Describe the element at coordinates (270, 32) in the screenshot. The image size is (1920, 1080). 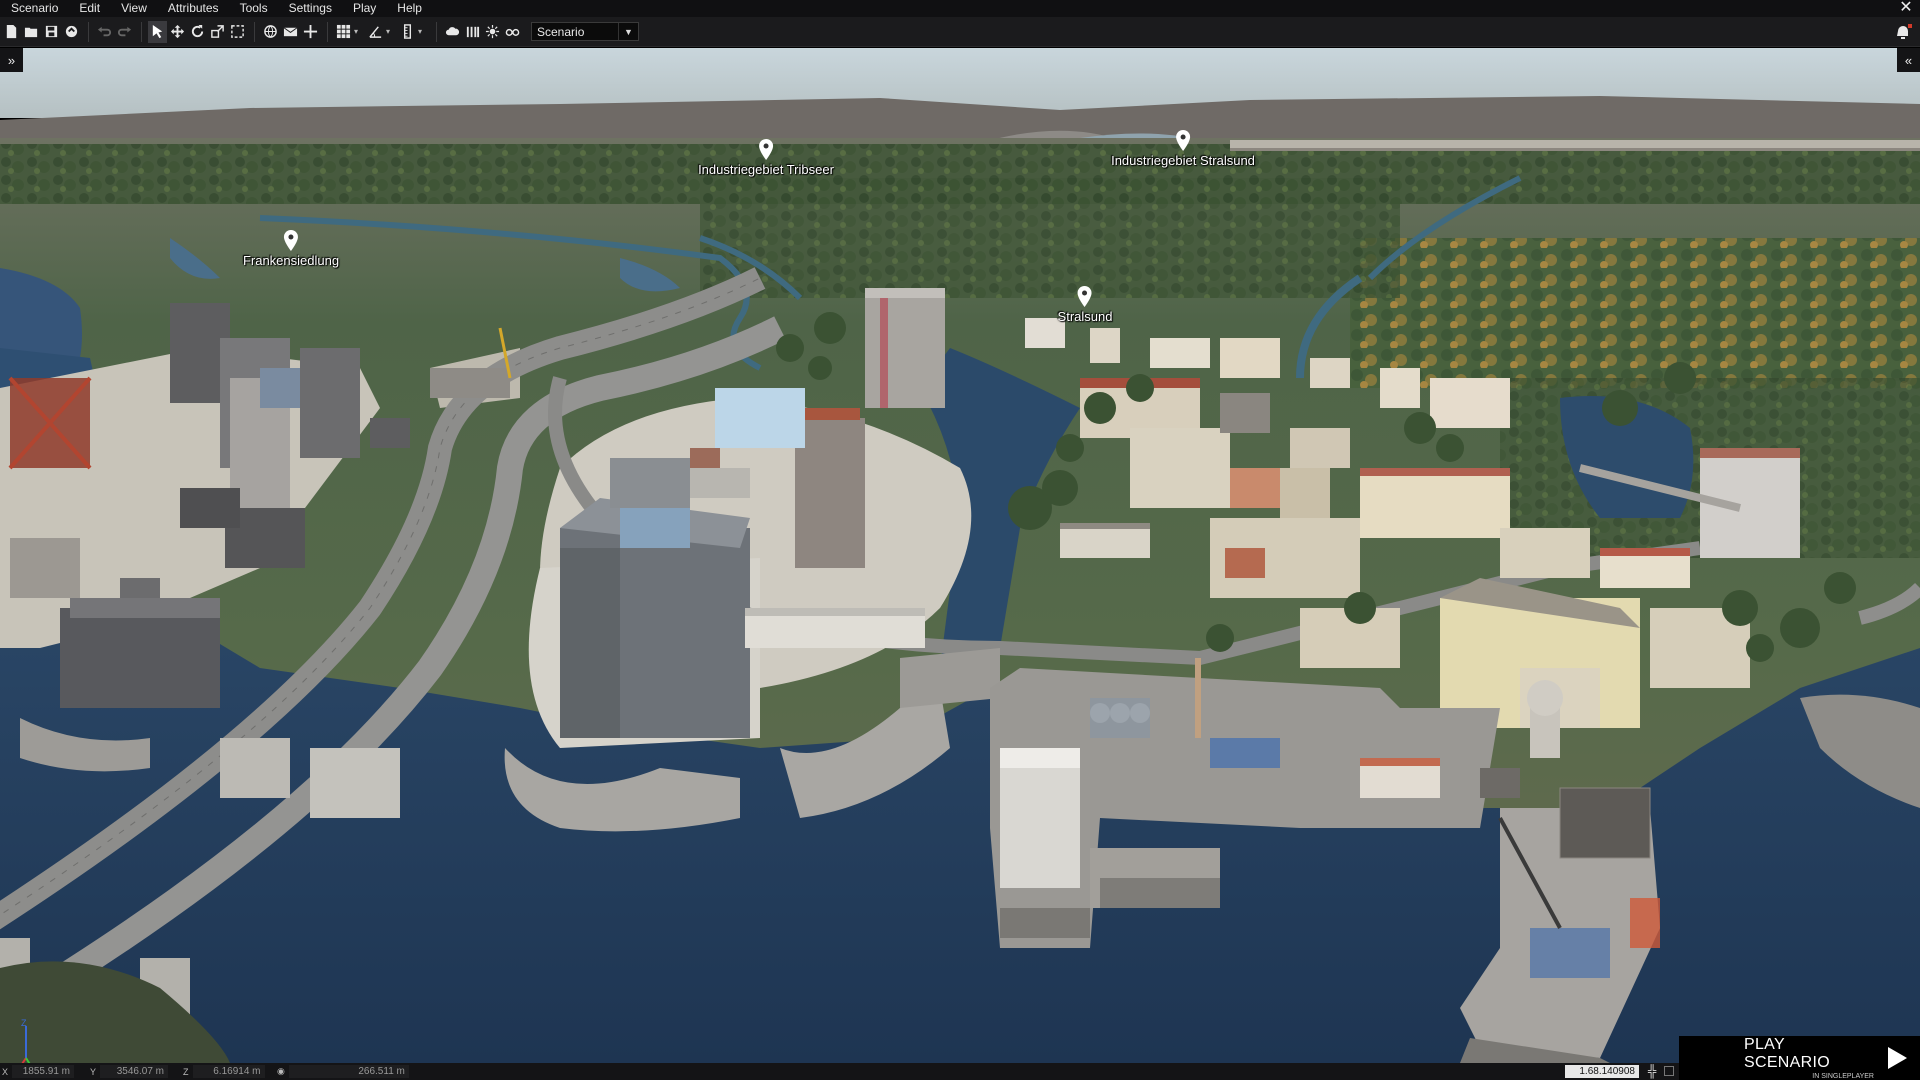
I see `globe-icon` at that location.